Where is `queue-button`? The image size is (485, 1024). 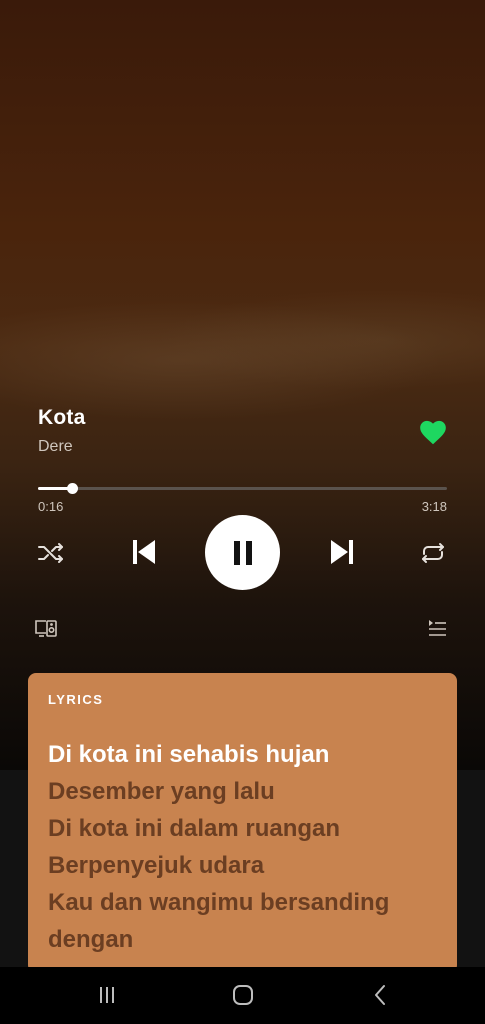 queue-button is located at coordinates (437, 628).